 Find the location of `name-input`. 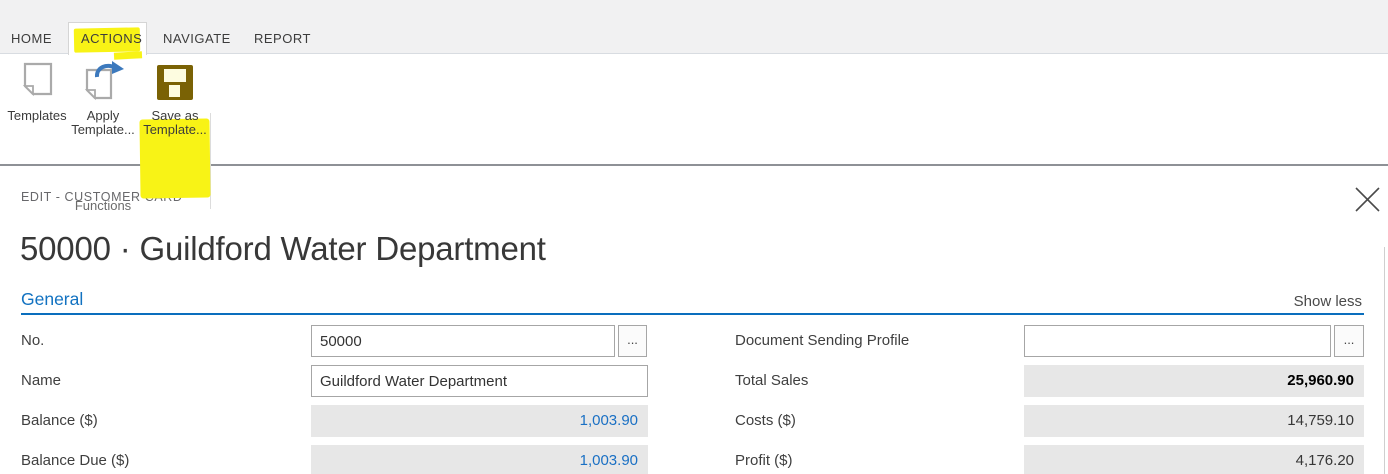

name-input is located at coordinates (479, 381).